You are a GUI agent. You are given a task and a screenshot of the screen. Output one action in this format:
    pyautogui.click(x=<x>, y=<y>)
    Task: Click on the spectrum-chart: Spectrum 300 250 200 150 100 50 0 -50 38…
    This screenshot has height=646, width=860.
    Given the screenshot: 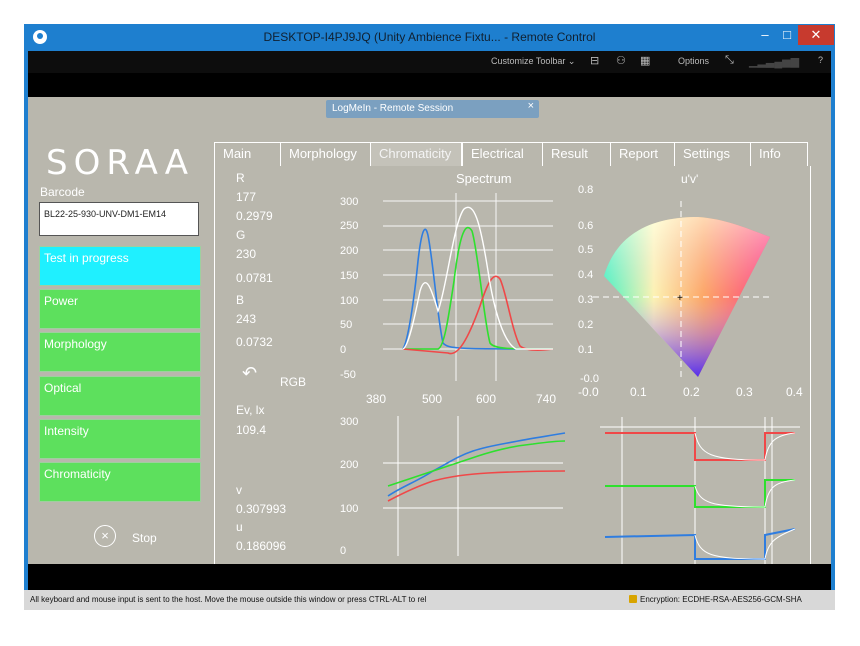 What is the action you would take?
    pyautogui.click(x=448, y=288)
    